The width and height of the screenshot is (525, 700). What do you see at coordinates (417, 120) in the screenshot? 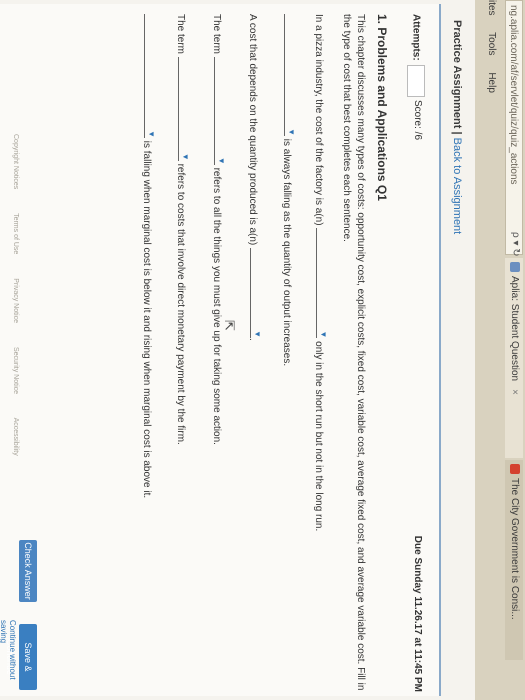
I see `score-label: Score: /6` at bounding box center [417, 120].